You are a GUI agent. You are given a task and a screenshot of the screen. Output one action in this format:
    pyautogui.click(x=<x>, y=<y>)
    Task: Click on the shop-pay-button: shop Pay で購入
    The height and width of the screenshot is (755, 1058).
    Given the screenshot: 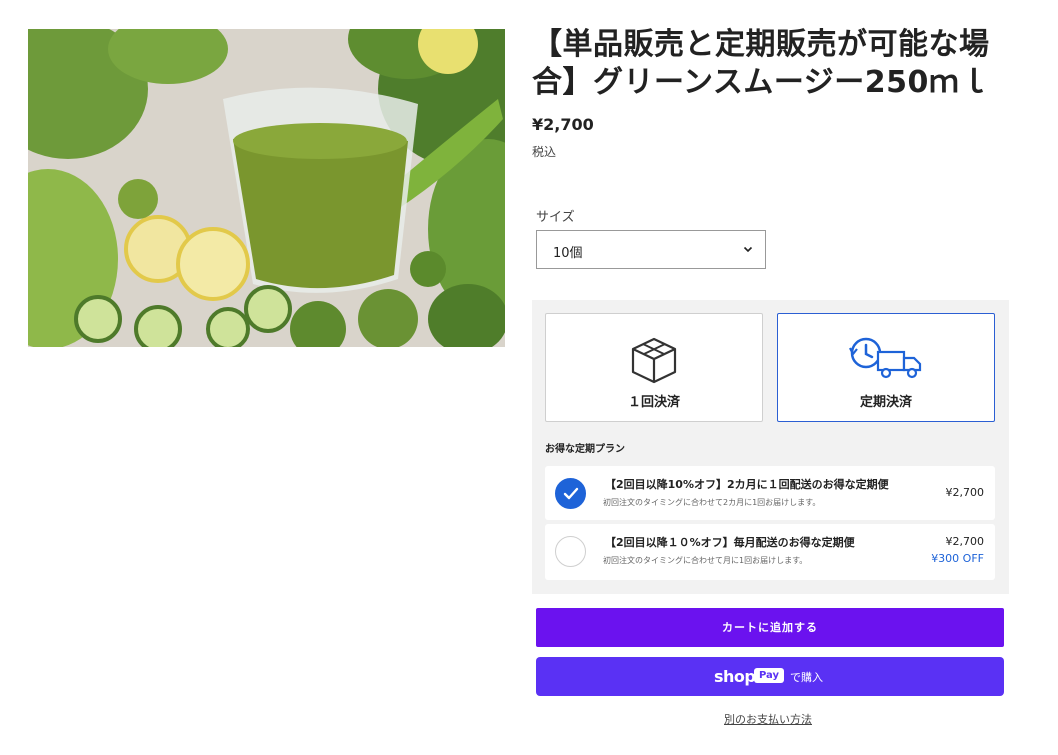 What is the action you would take?
    pyautogui.click(x=770, y=676)
    